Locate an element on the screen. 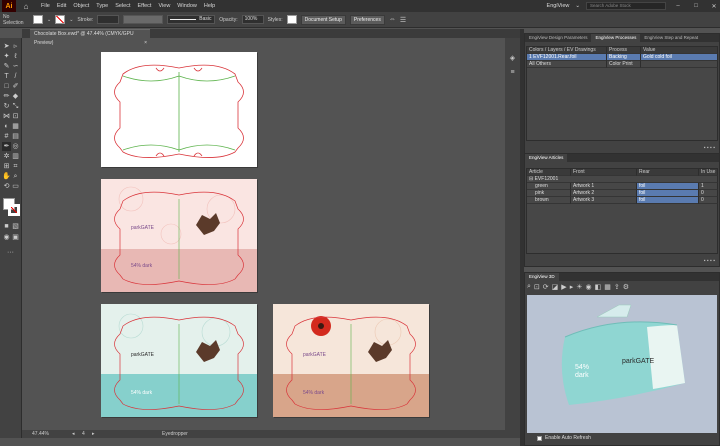  width-tool-icon: ⋈ is located at coordinates (6, 116).